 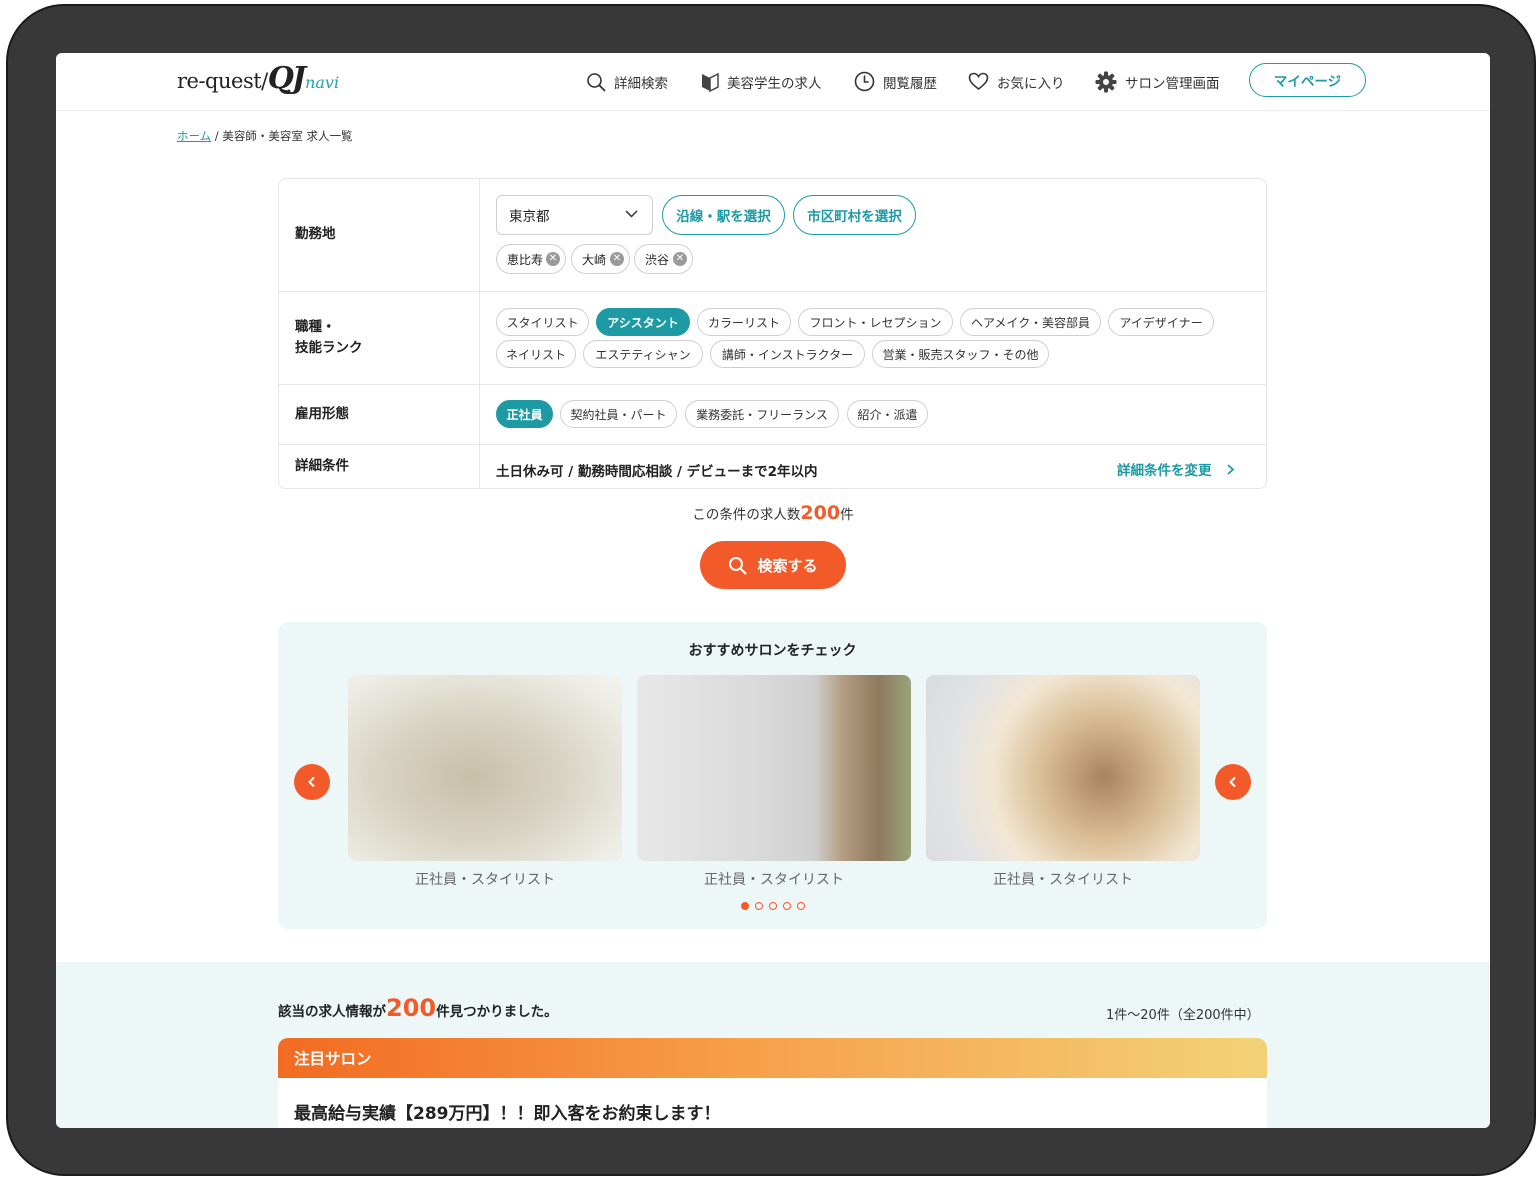 What do you see at coordinates (772, 1058) in the screenshot?
I see `featured-label: 注目サロン` at bounding box center [772, 1058].